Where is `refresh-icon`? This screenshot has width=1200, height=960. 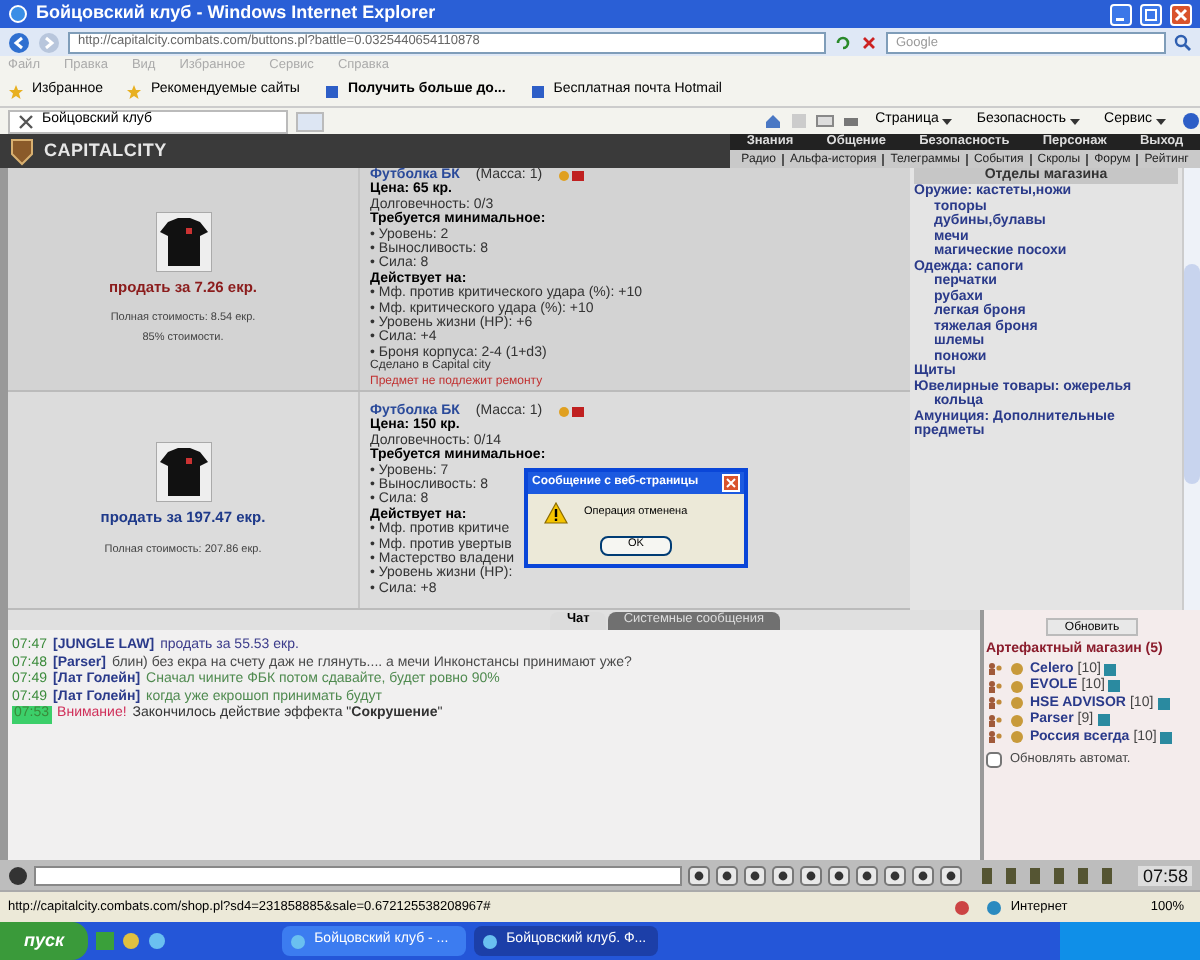
refresh-icon is located at coordinates (843, 42).